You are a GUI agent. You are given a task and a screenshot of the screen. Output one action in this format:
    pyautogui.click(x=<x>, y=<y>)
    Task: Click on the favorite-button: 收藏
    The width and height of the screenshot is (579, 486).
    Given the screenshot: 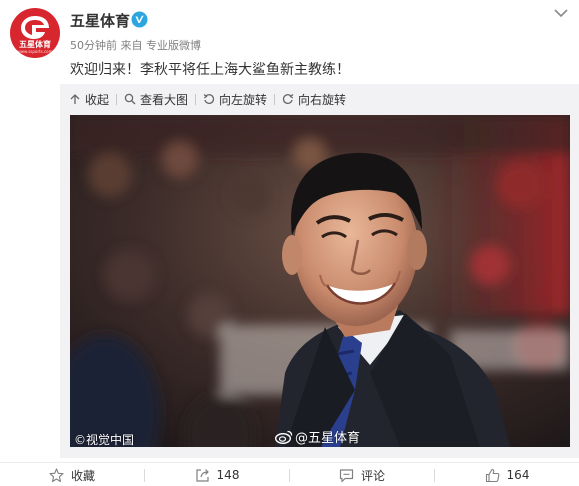 What is the action you would take?
    pyautogui.click(x=72, y=474)
    